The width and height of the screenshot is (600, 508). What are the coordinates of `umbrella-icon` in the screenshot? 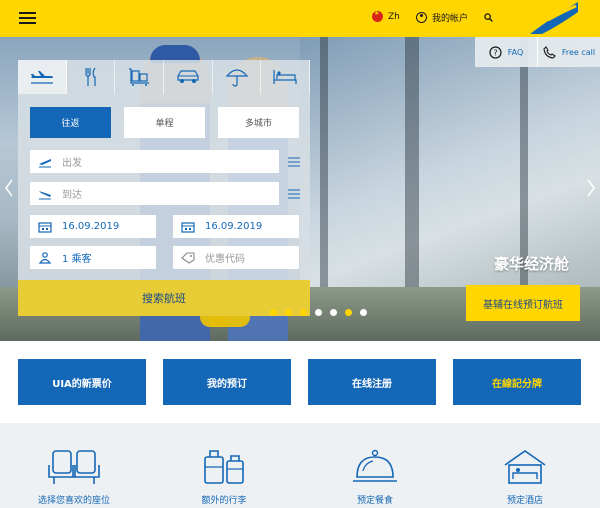 It's located at (236, 78).